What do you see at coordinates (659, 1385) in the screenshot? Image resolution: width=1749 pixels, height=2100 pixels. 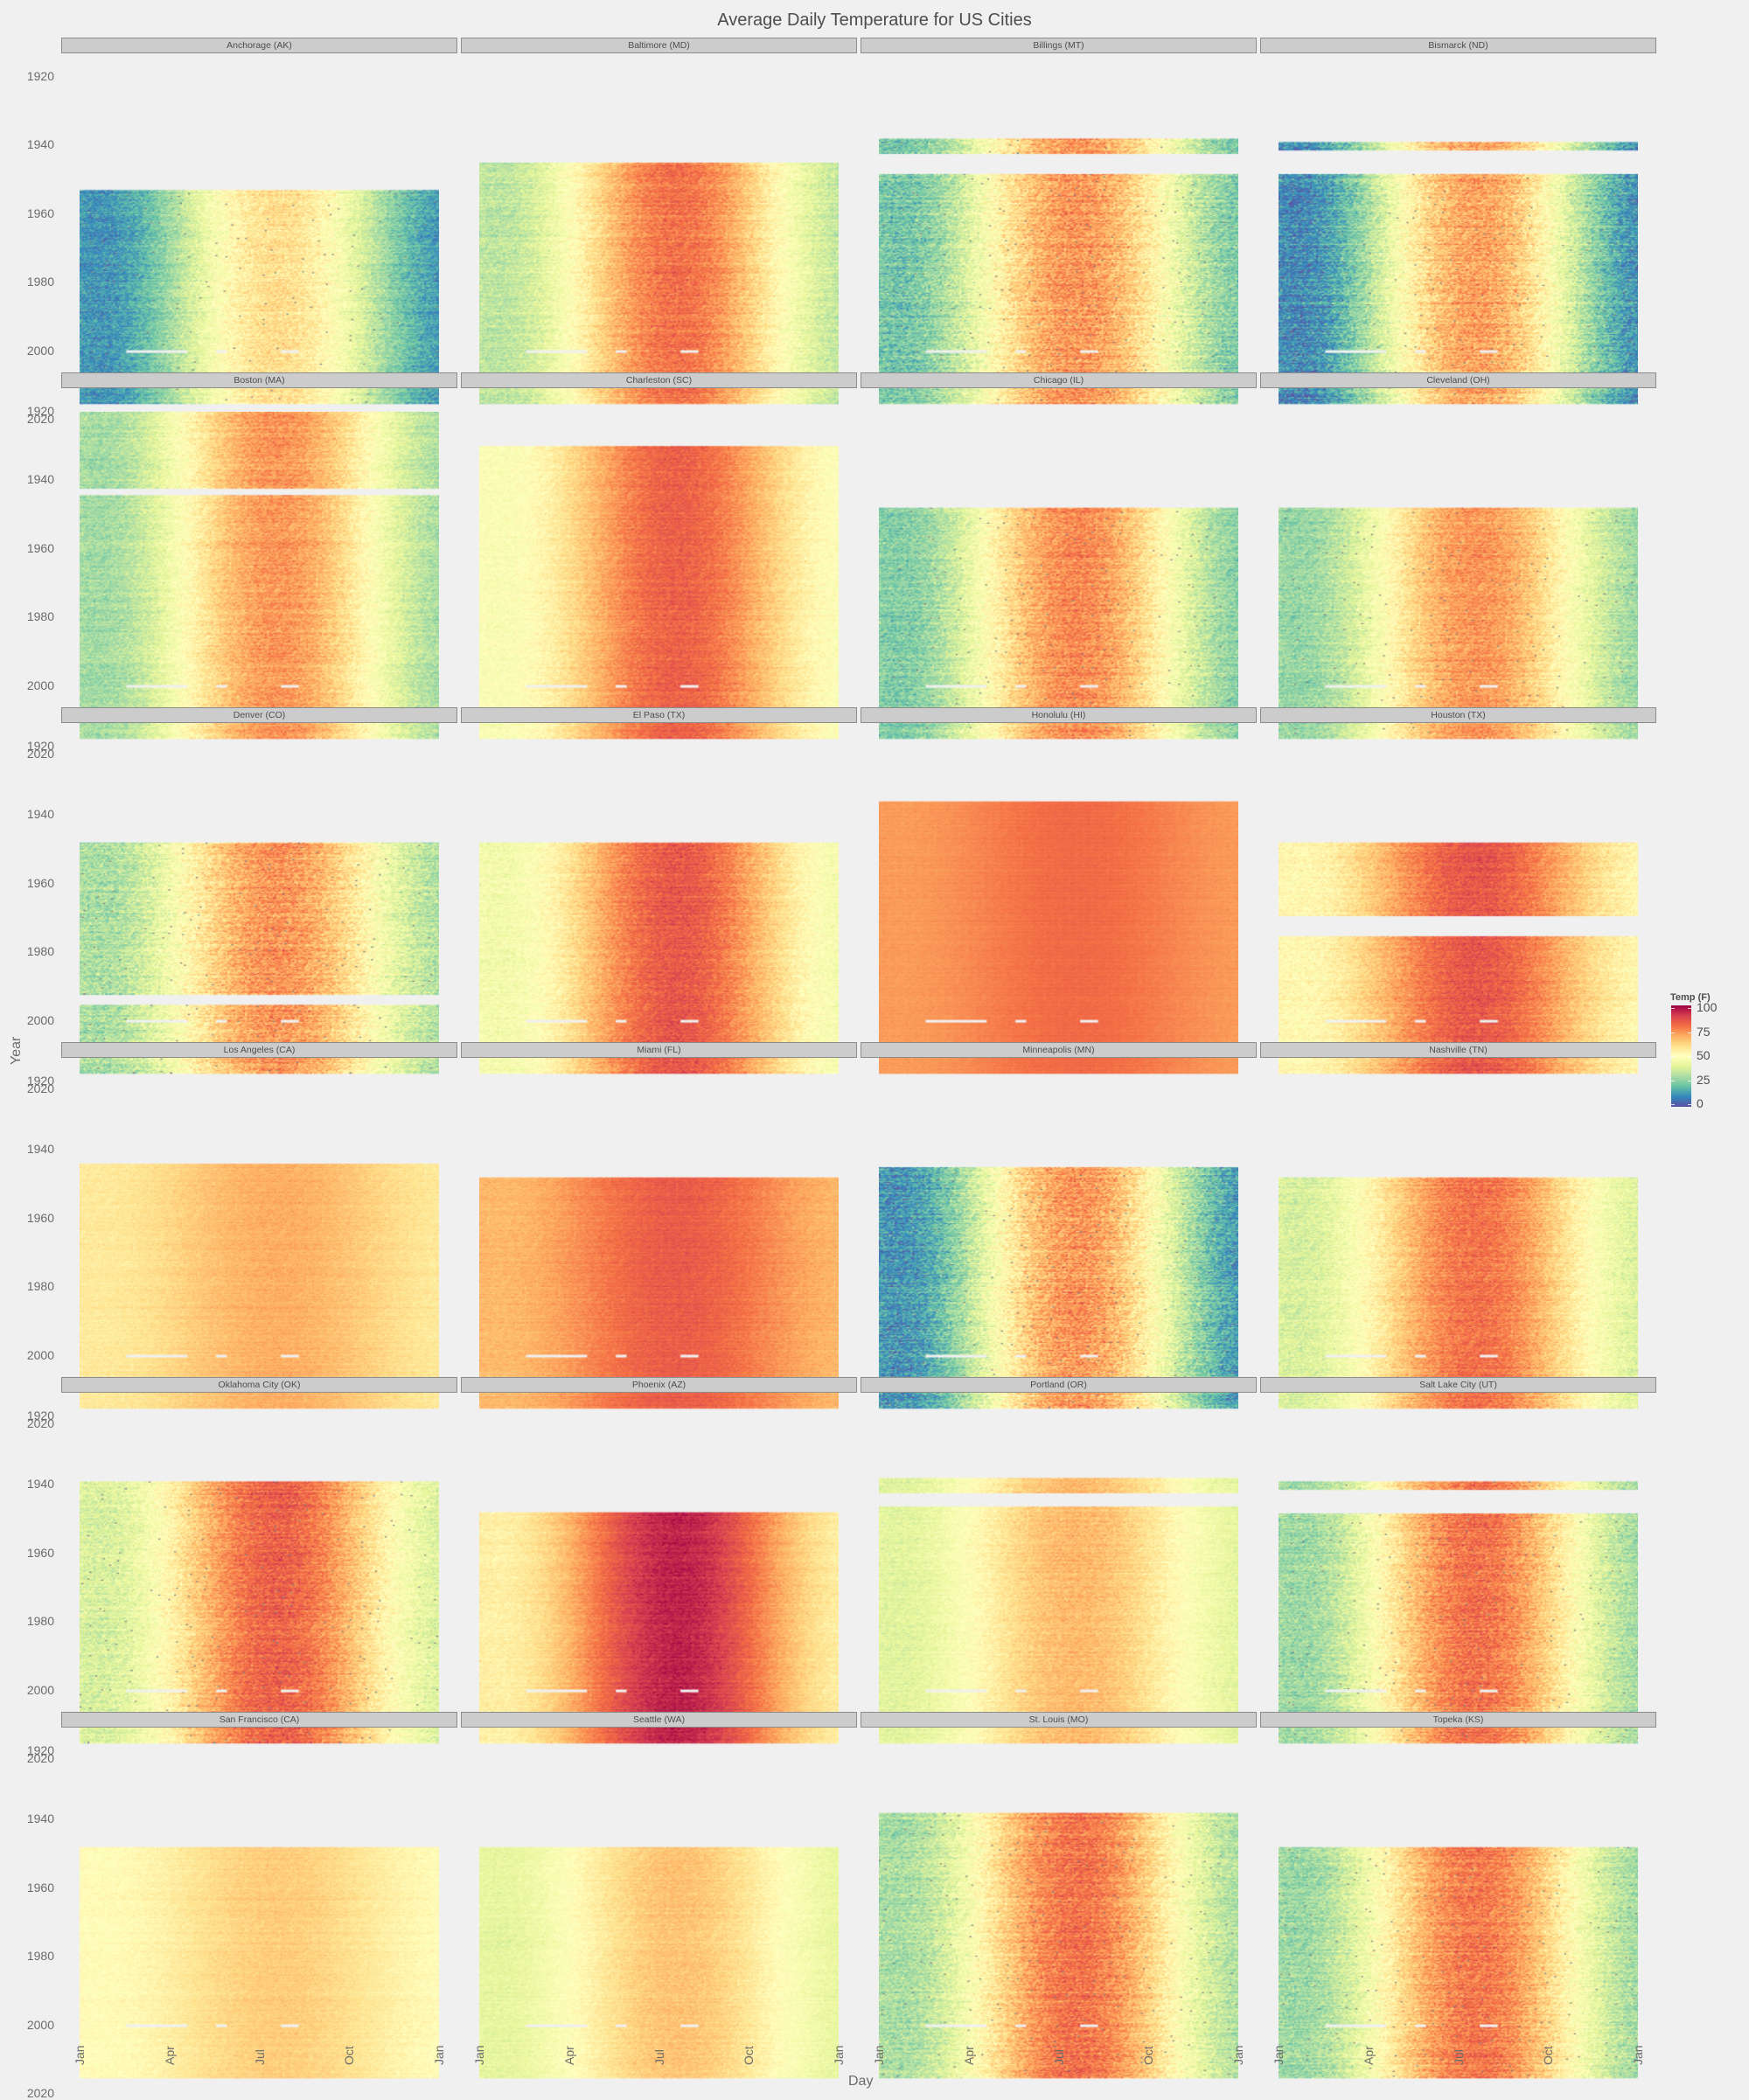 I see `facet-strip: Phoenix (AZ)` at bounding box center [659, 1385].